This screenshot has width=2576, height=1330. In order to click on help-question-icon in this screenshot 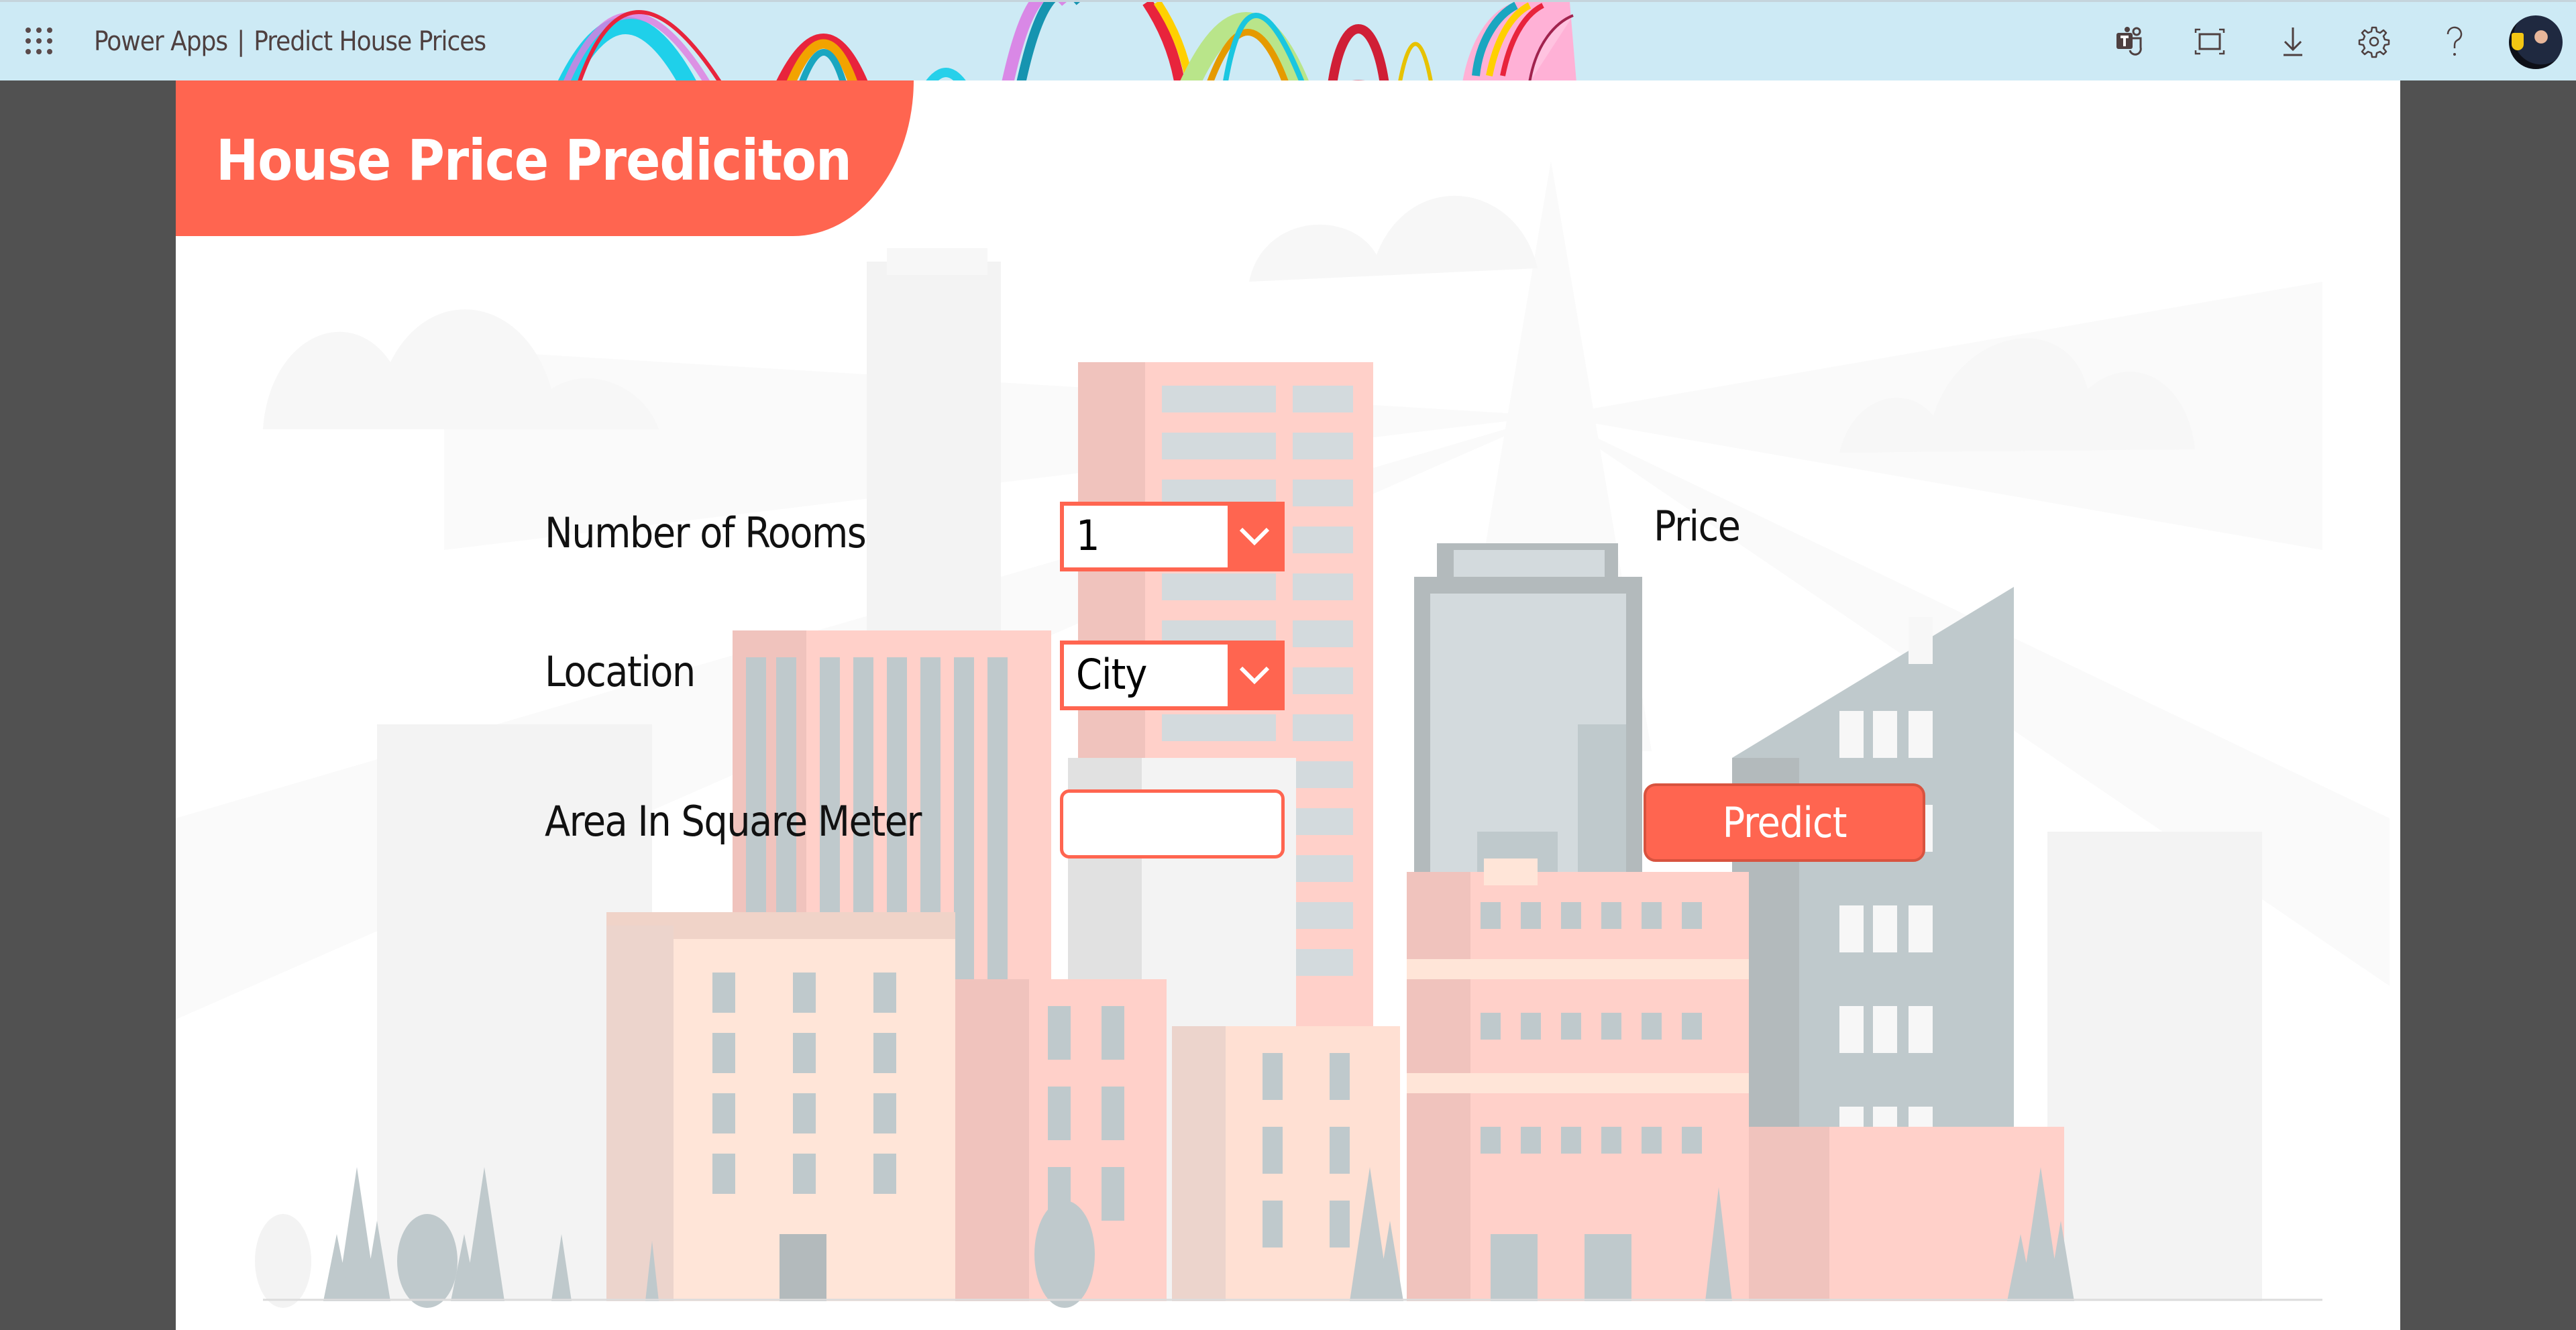, I will do `click(2454, 42)`.